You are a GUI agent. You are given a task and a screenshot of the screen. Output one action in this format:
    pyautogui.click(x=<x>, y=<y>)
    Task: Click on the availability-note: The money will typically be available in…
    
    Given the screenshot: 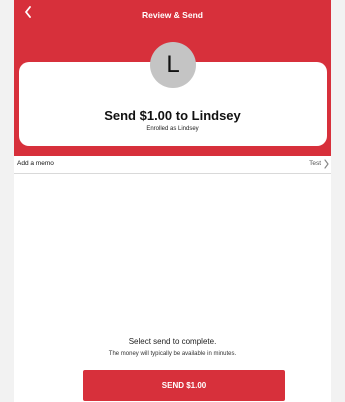 What is the action you would take?
    pyautogui.click(x=172, y=354)
    